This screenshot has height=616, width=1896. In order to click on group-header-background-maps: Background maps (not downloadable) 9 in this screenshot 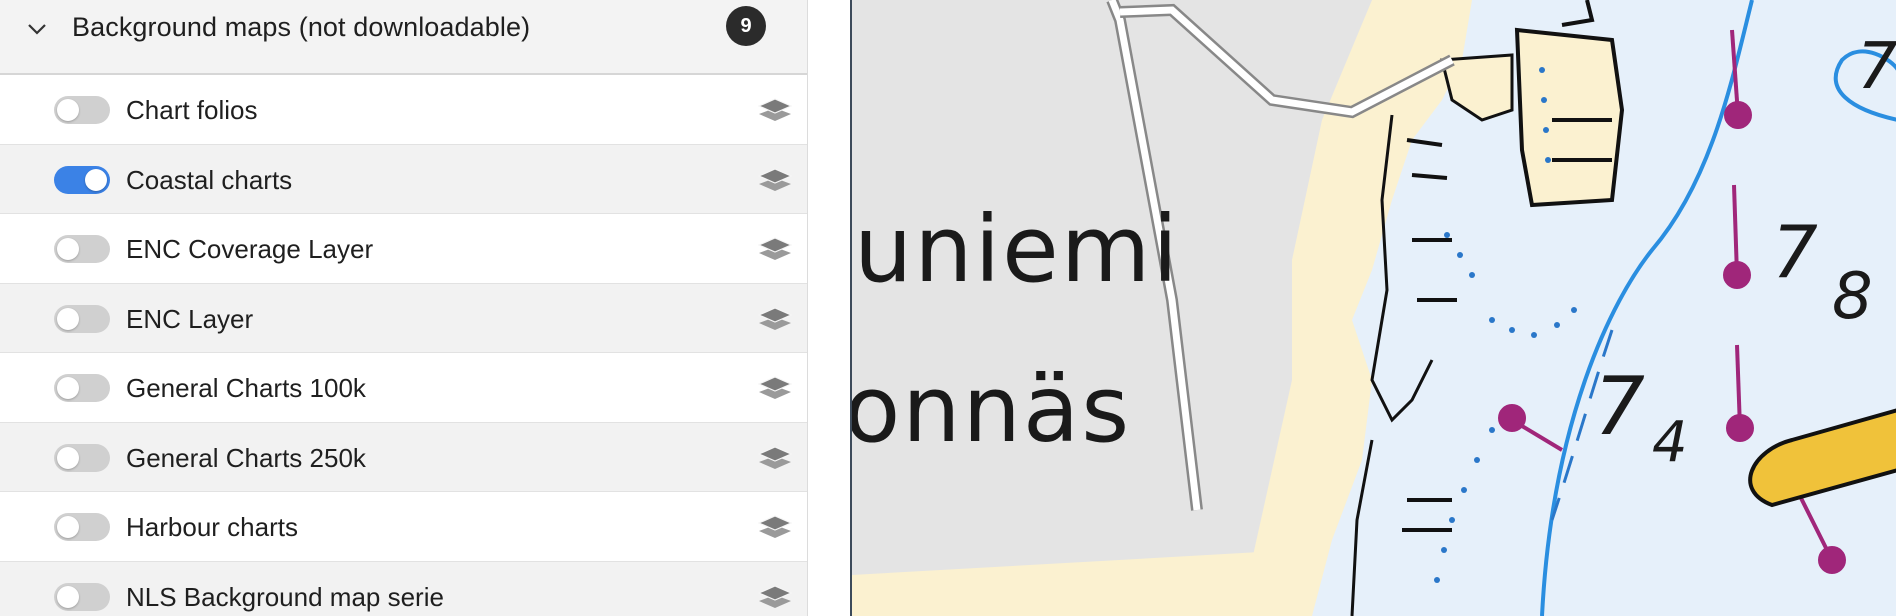, I will do `click(403, 37)`.